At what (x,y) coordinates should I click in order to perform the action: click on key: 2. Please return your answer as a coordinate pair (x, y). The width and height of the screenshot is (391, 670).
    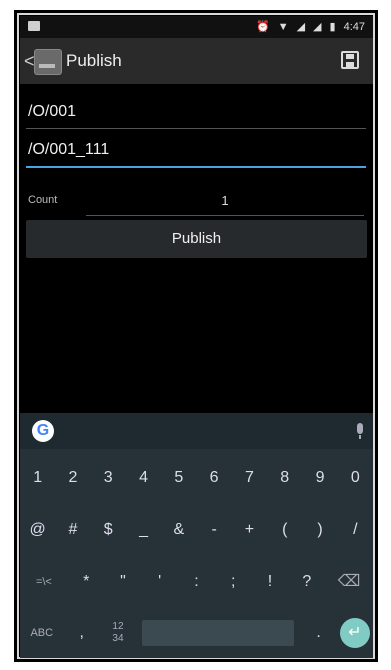
    Looking at the image, I should click on (72, 478).